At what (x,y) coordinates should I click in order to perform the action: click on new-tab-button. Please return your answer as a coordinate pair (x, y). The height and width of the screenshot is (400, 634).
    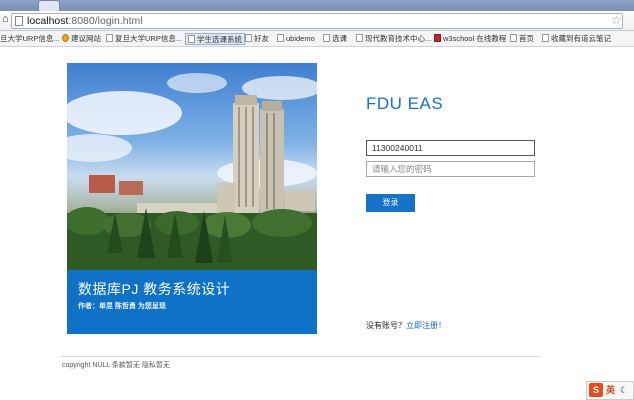
    Looking at the image, I should click on (49, 5).